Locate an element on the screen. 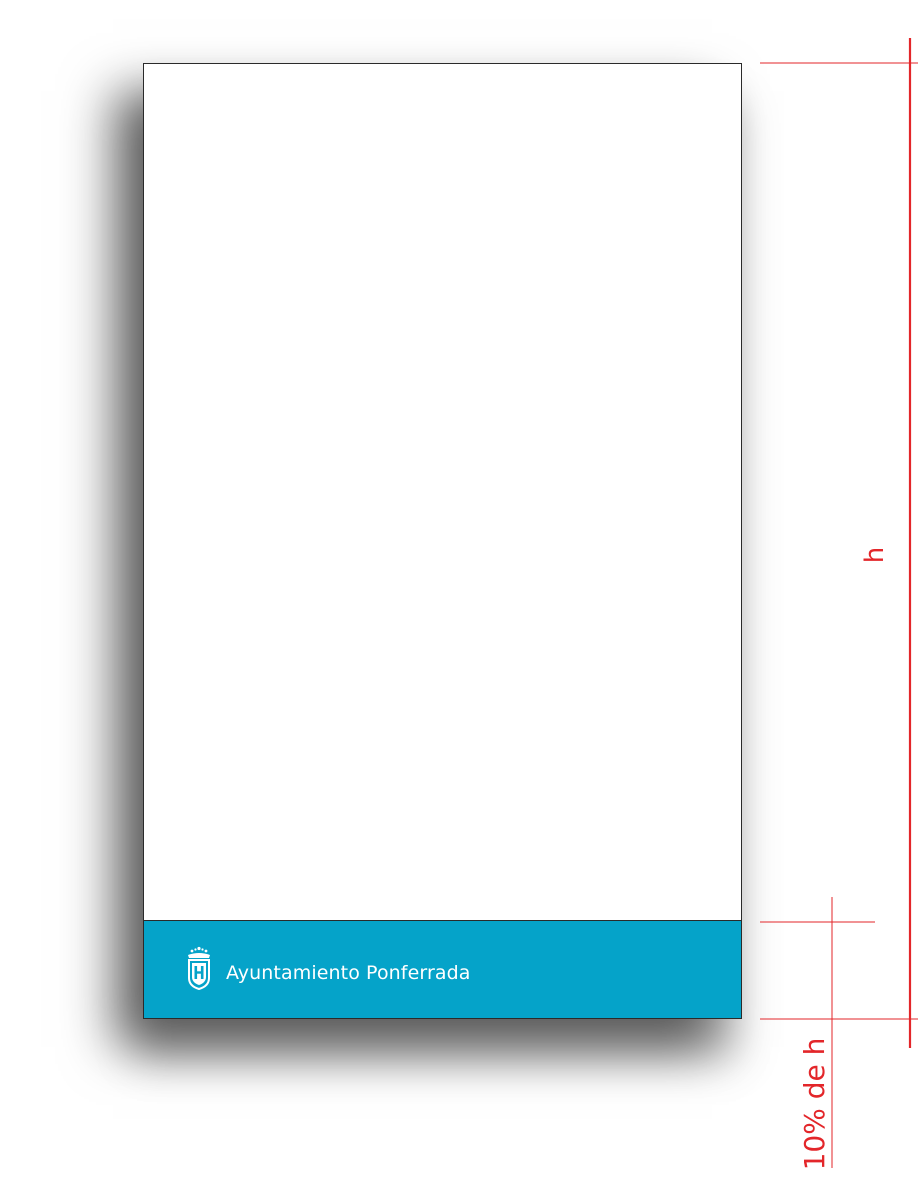  brand-logo: Ayuntamiento Ponferrada is located at coordinates (327, 970).